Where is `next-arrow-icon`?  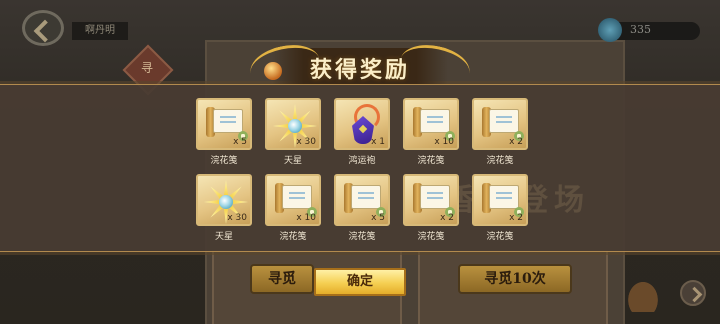 next-arrow-icon is located at coordinates (693, 293).